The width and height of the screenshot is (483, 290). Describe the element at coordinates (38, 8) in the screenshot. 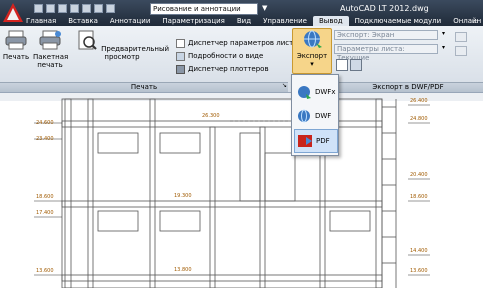

I see `new-icon` at that location.